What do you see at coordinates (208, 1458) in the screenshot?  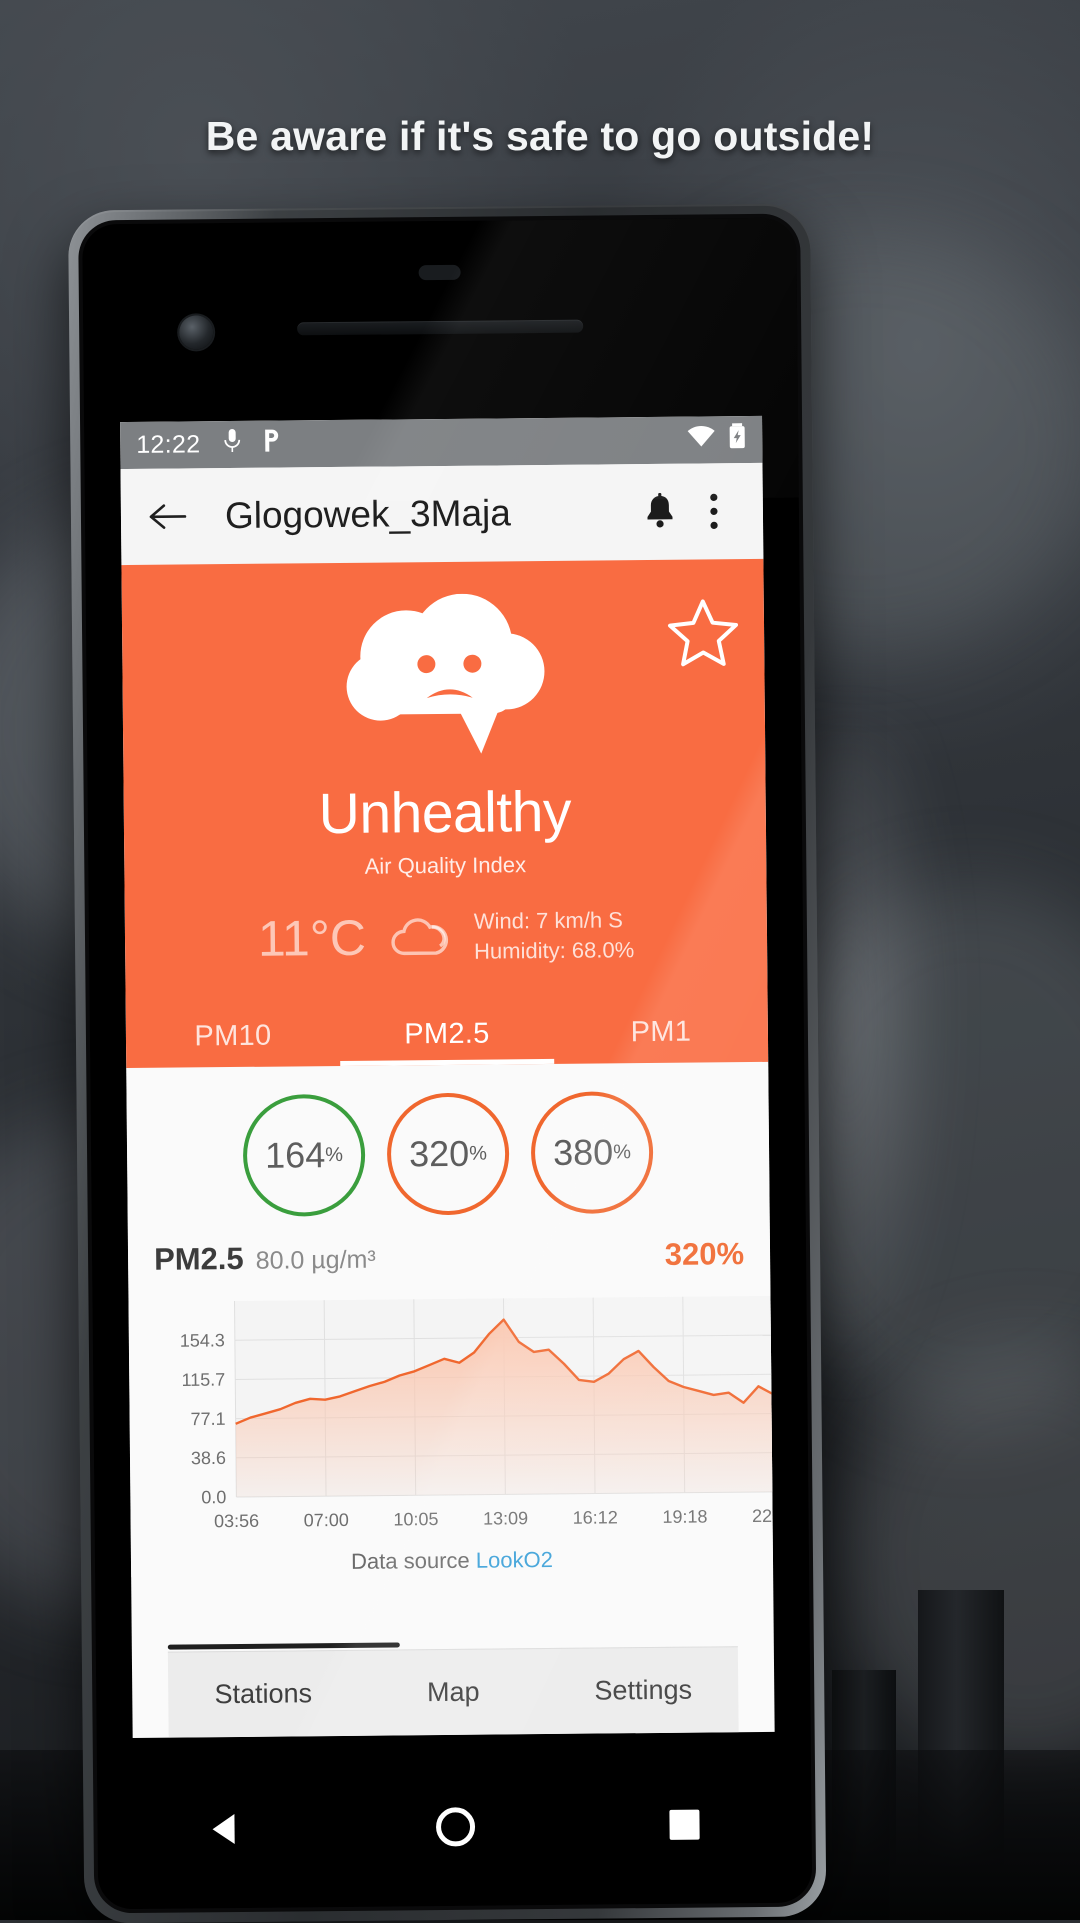 I see `svg-text: 38.6` at bounding box center [208, 1458].